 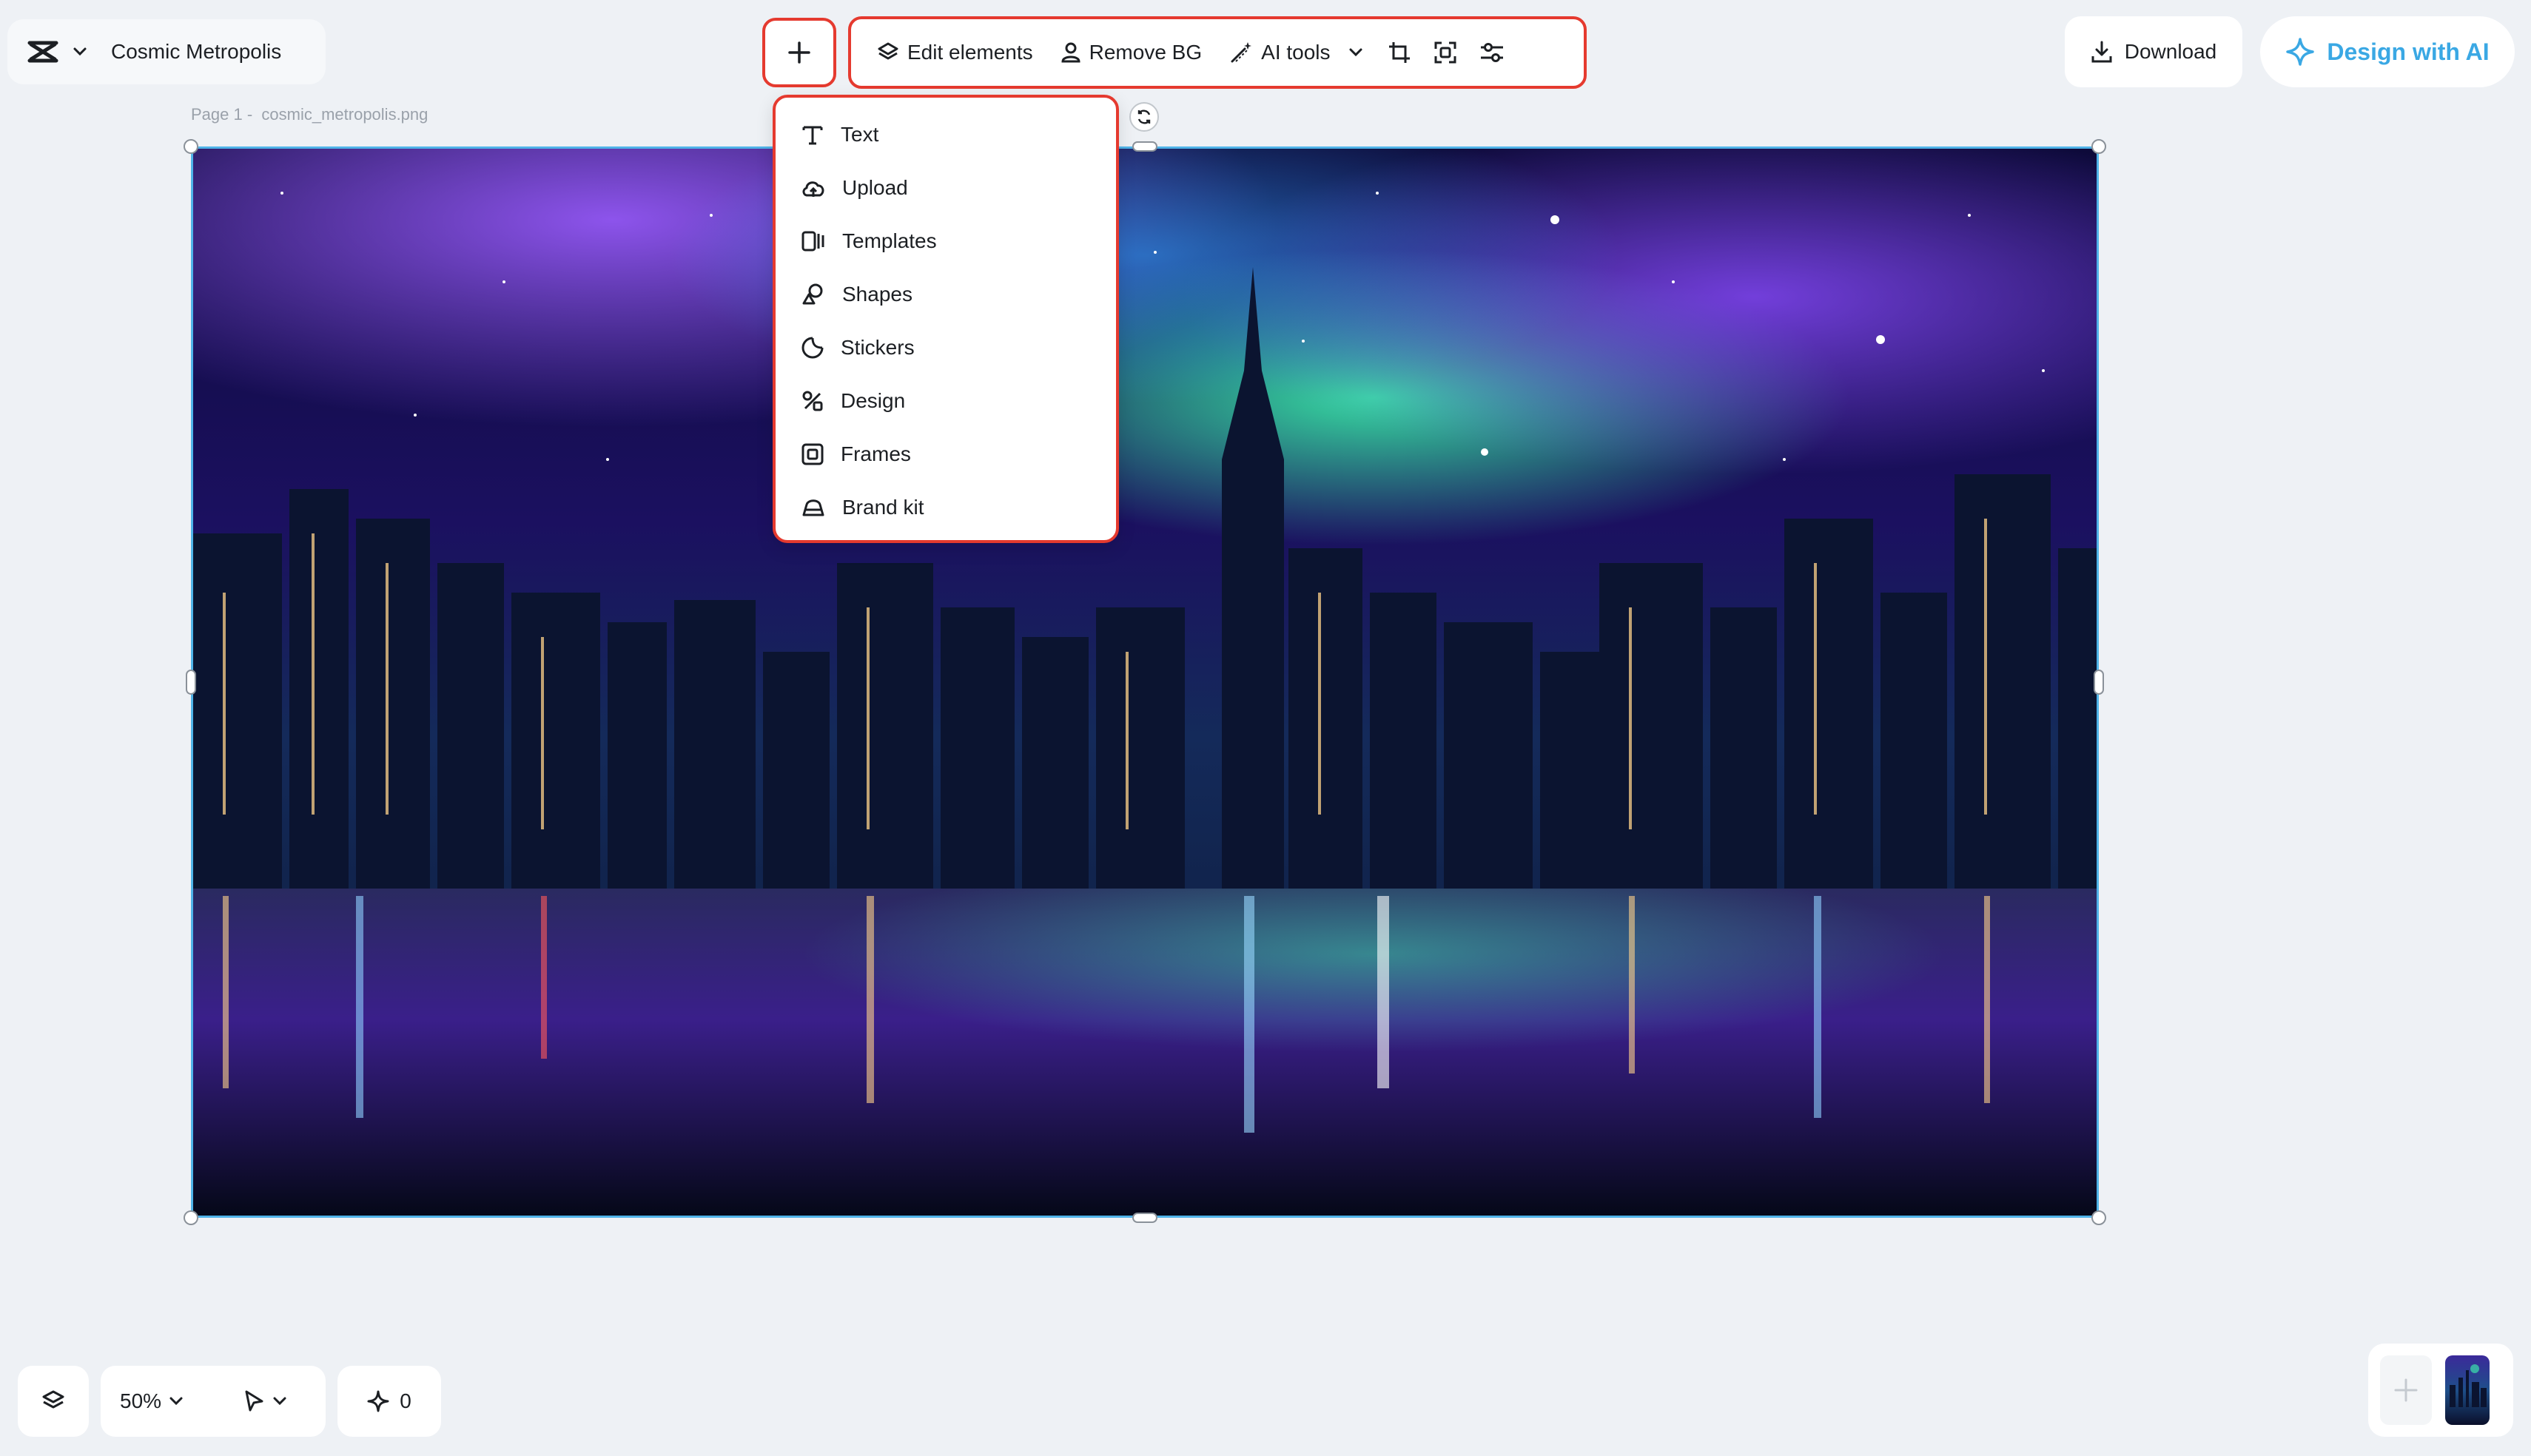 I want to click on adjust-button, so click(x=1492, y=53).